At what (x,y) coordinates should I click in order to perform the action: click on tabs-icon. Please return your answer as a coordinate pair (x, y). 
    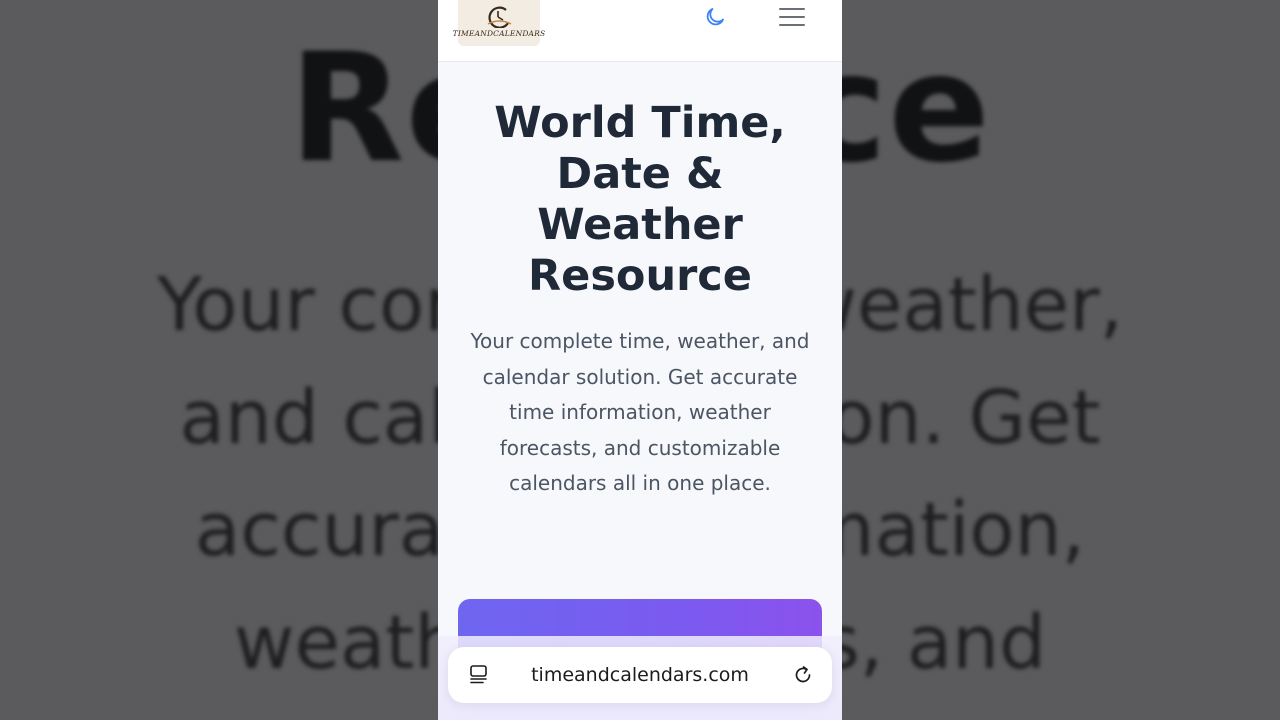
    Looking at the image, I should click on (479, 675).